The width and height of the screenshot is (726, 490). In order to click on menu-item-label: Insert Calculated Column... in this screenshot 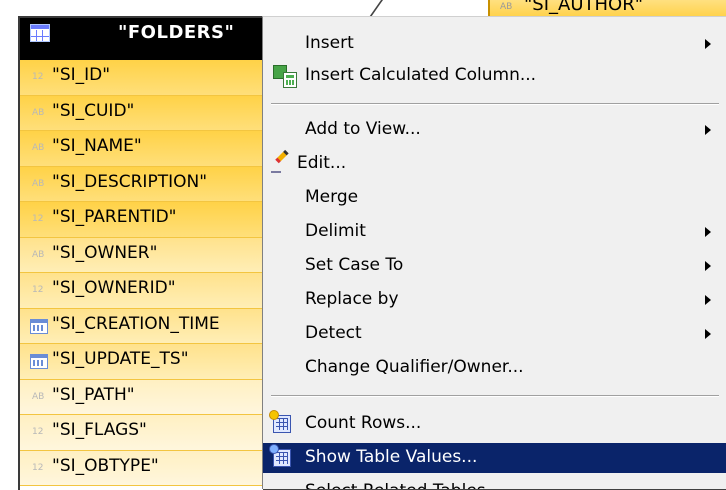, I will do `click(421, 75)`.